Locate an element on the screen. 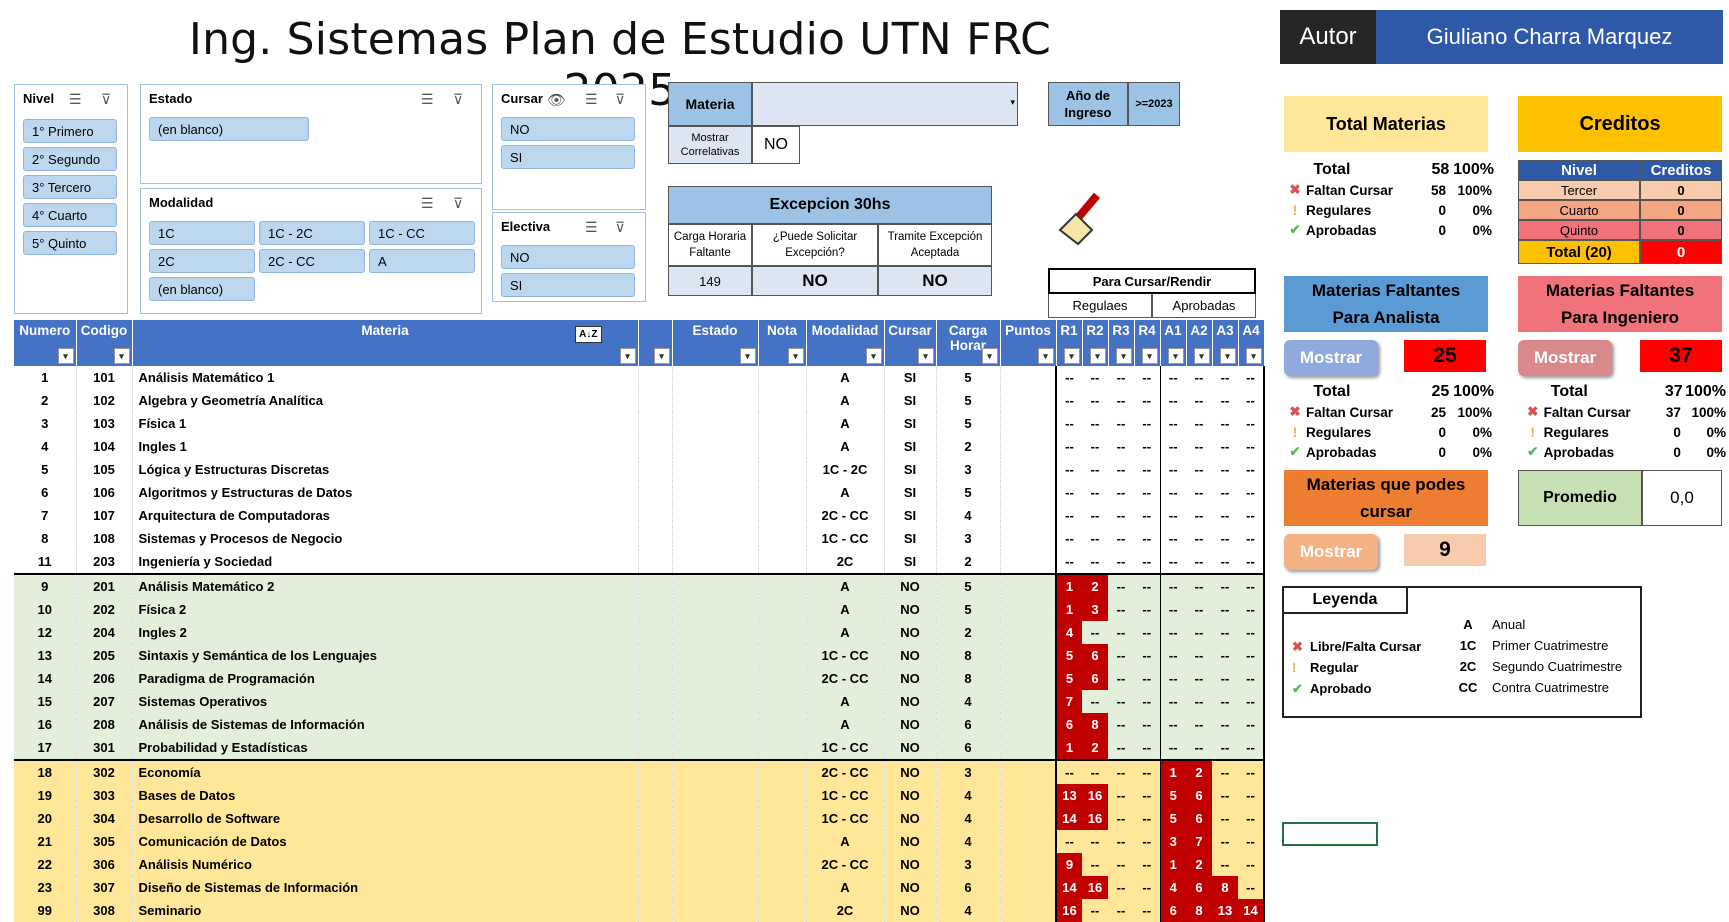  table-cell: 306 is located at coordinates (104, 864).